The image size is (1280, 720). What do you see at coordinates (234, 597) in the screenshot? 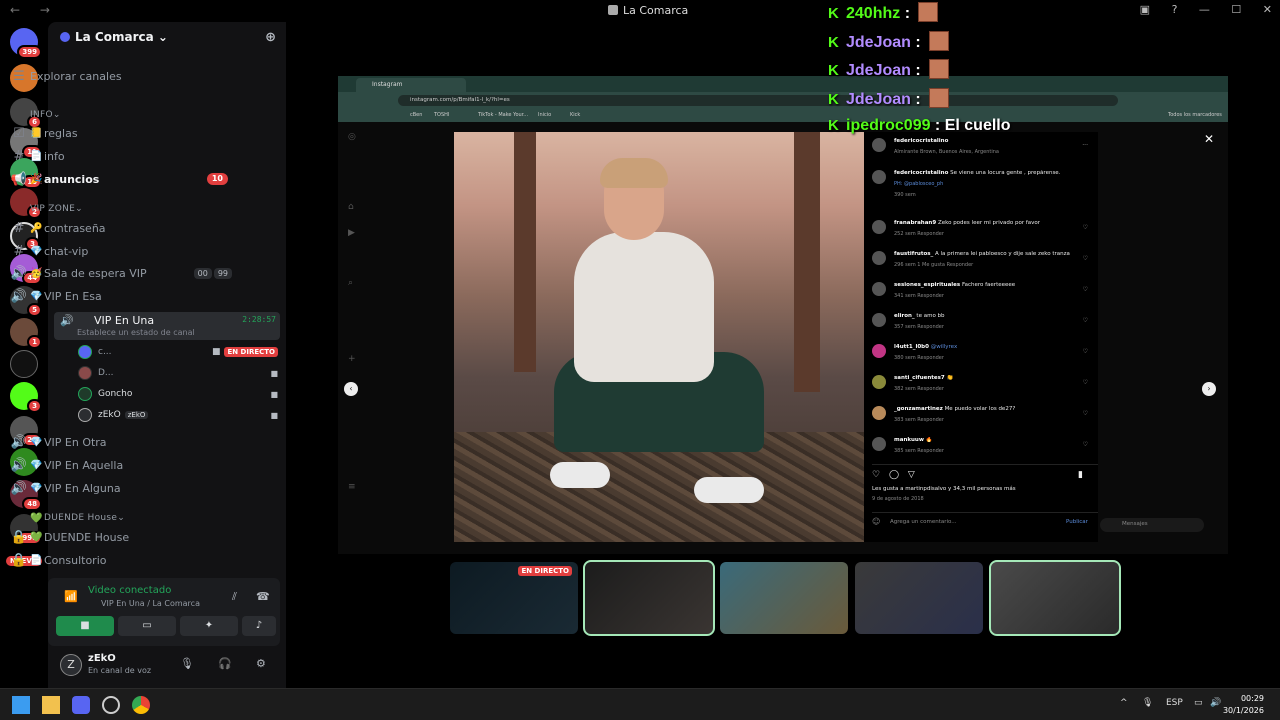
I see `noise-suppression-icon: ⫽` at bounding box center [234, 597].